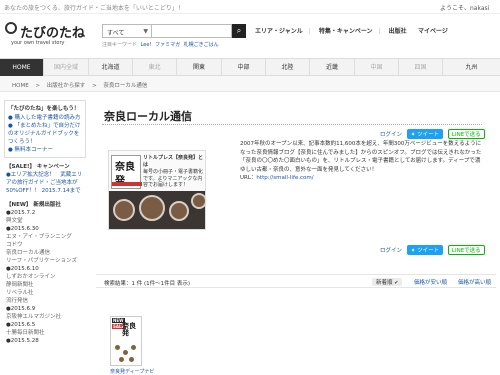 The width and height of the screenshot is (500, 375). Describe the element at coordinates (387, 282) in the screenshot. I see `sort-newest: 新着順 ✔` at that location.